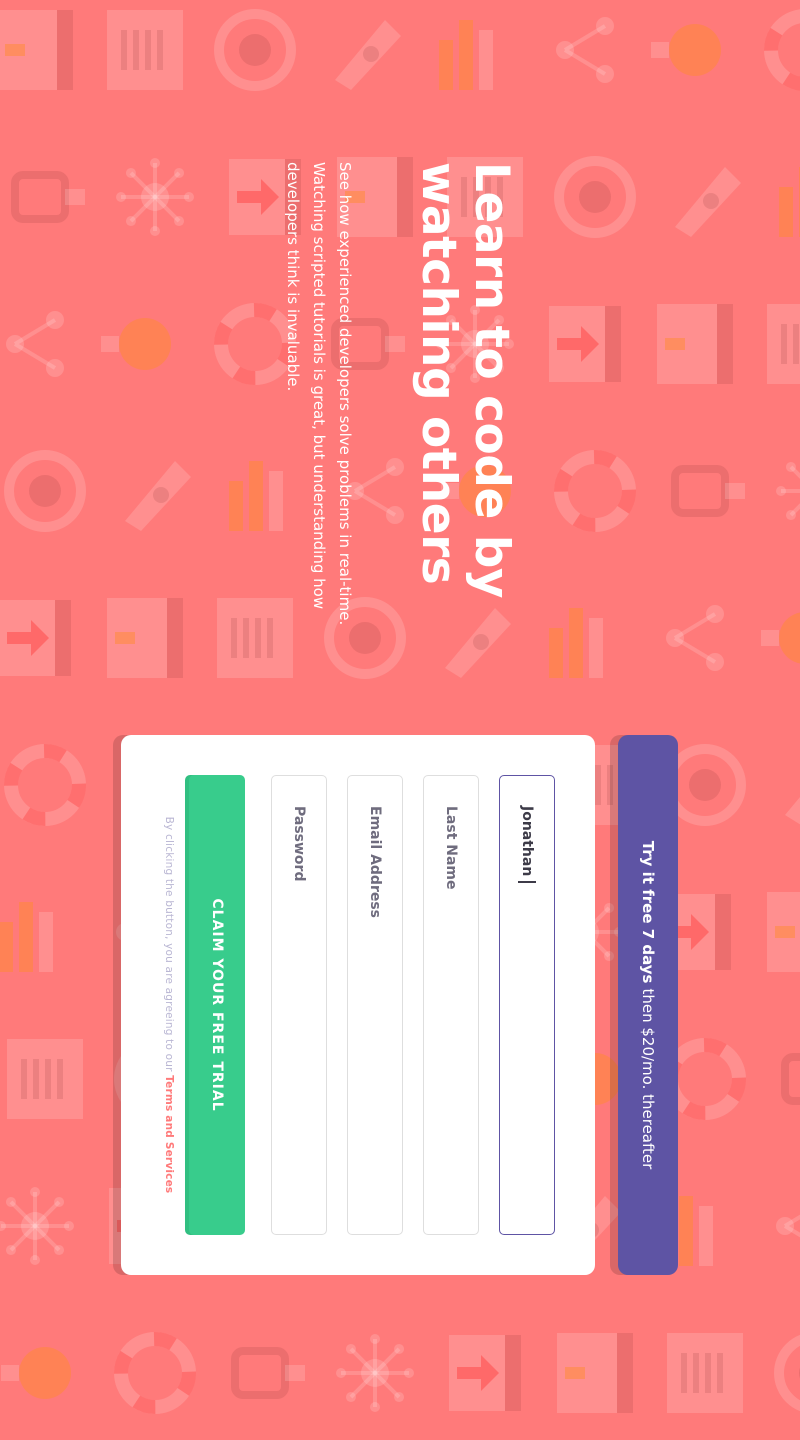  I want to click on promo-rest: then $20/mo. thereafter, so click(648, 1079).